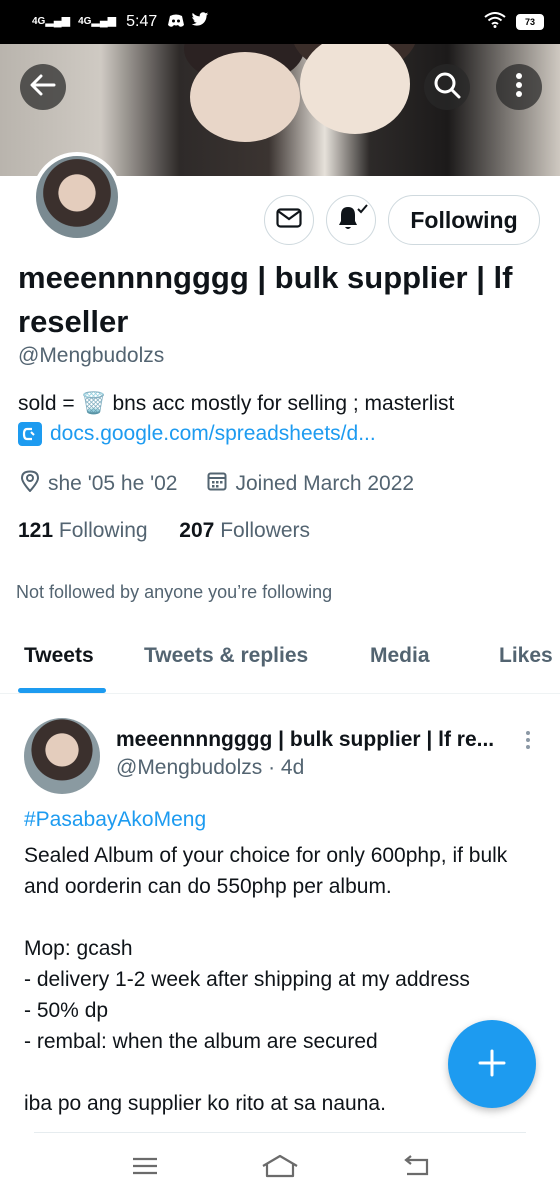 The height and width of the screenshot is (1200, 560). Describe the element at coordinates (115, 820) in the screenshot. I see `tweet-hashtag: #PasabayAkoMeng` at that location.